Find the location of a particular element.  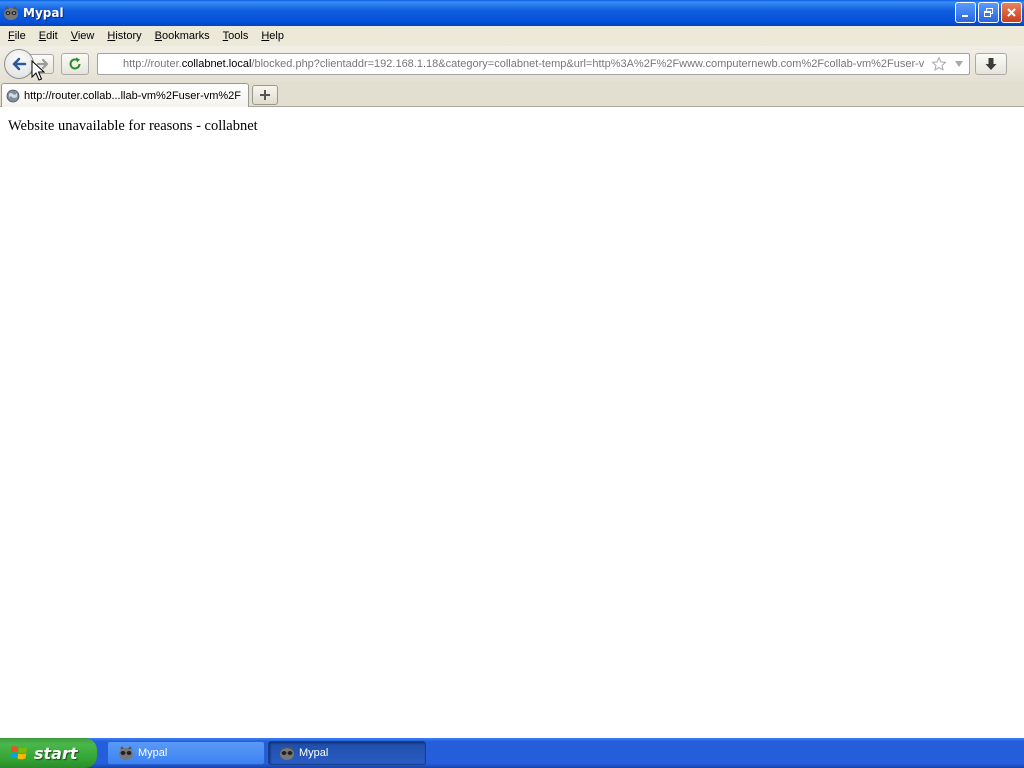

globe-icon is located at coordinates (13, 95).